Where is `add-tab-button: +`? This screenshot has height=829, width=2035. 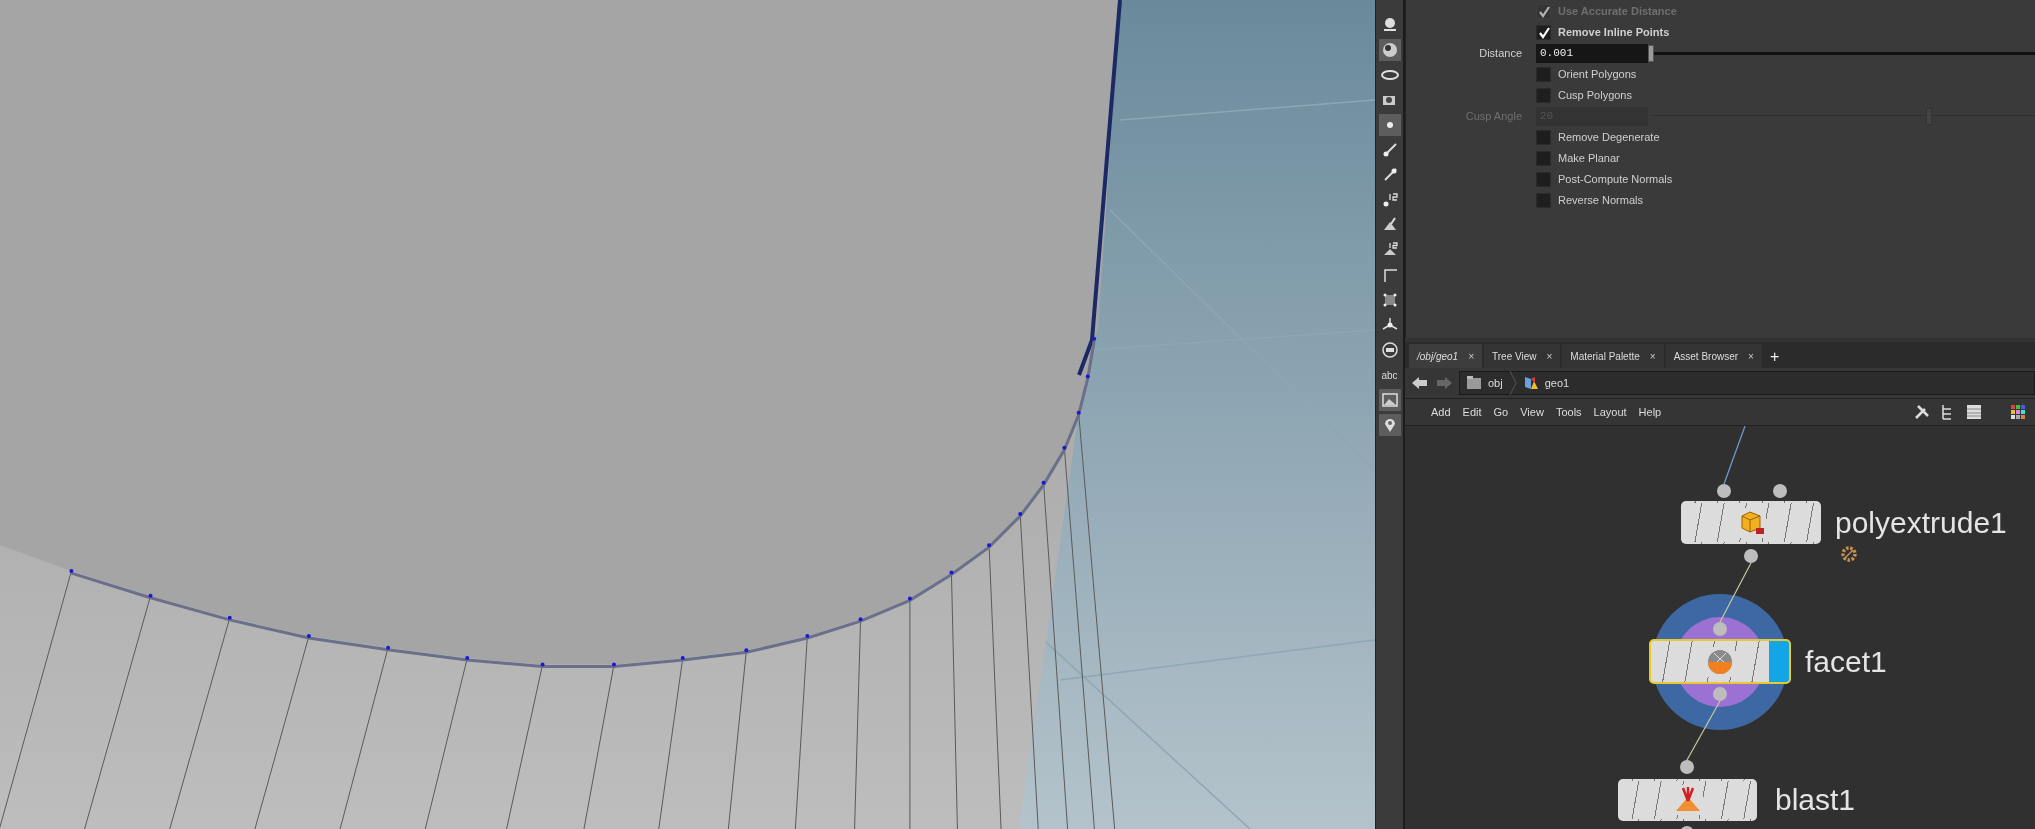 add-tab-button: + is located at coordinates (1774, 357).